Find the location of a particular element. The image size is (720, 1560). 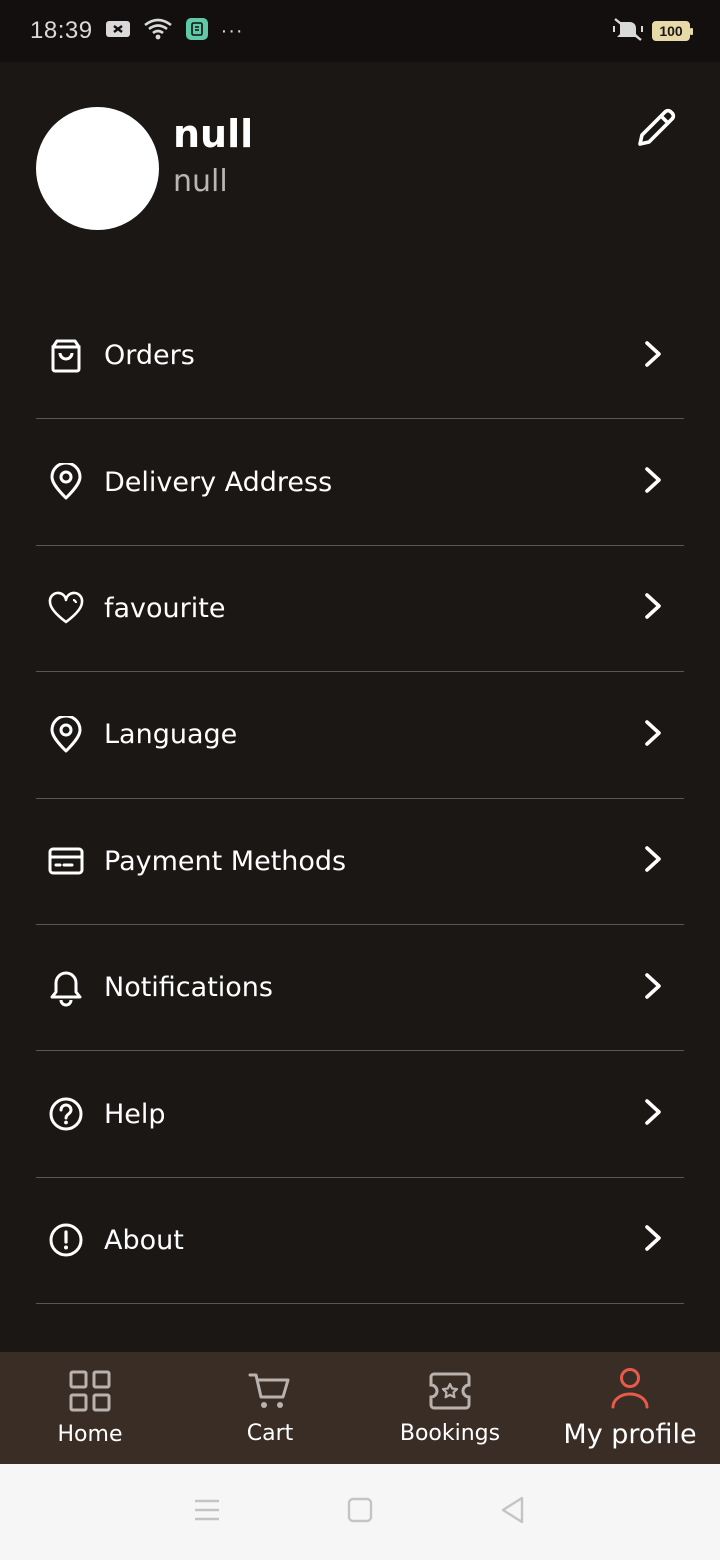

notification-badge-icon is located at coordinates (118, 31).